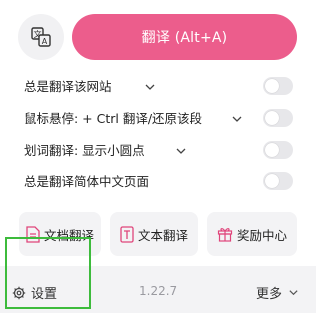  What do you see at coordinates (84, 150) in the screenshot?
I see `option-label: 划词翻译: 显示小圆点` at bounding box center [84, 150].